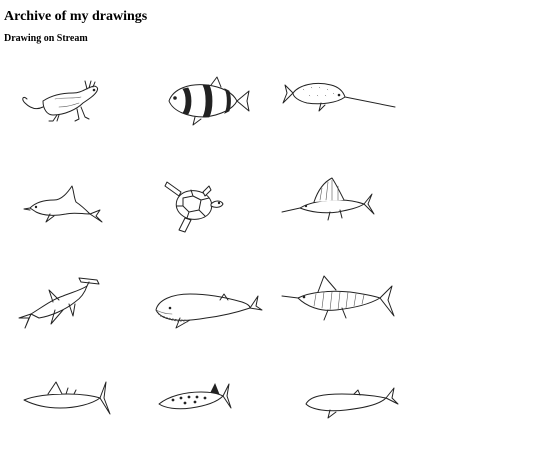 The image size is (540, 450). I want to click on beluga-drawing-image, so click(350, 410).